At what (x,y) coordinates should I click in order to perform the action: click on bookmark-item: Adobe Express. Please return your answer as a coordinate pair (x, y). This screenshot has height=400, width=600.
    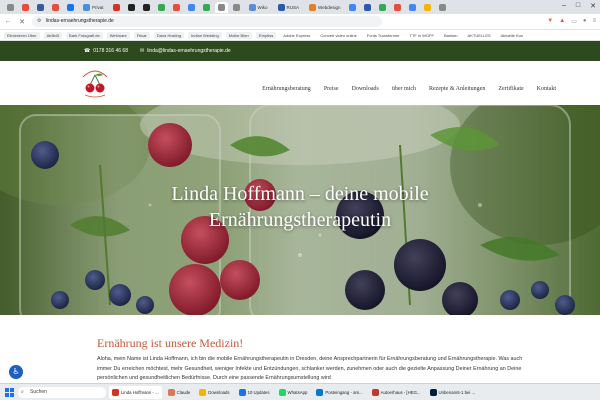
    Looking at the image, I should click on (296, 35).